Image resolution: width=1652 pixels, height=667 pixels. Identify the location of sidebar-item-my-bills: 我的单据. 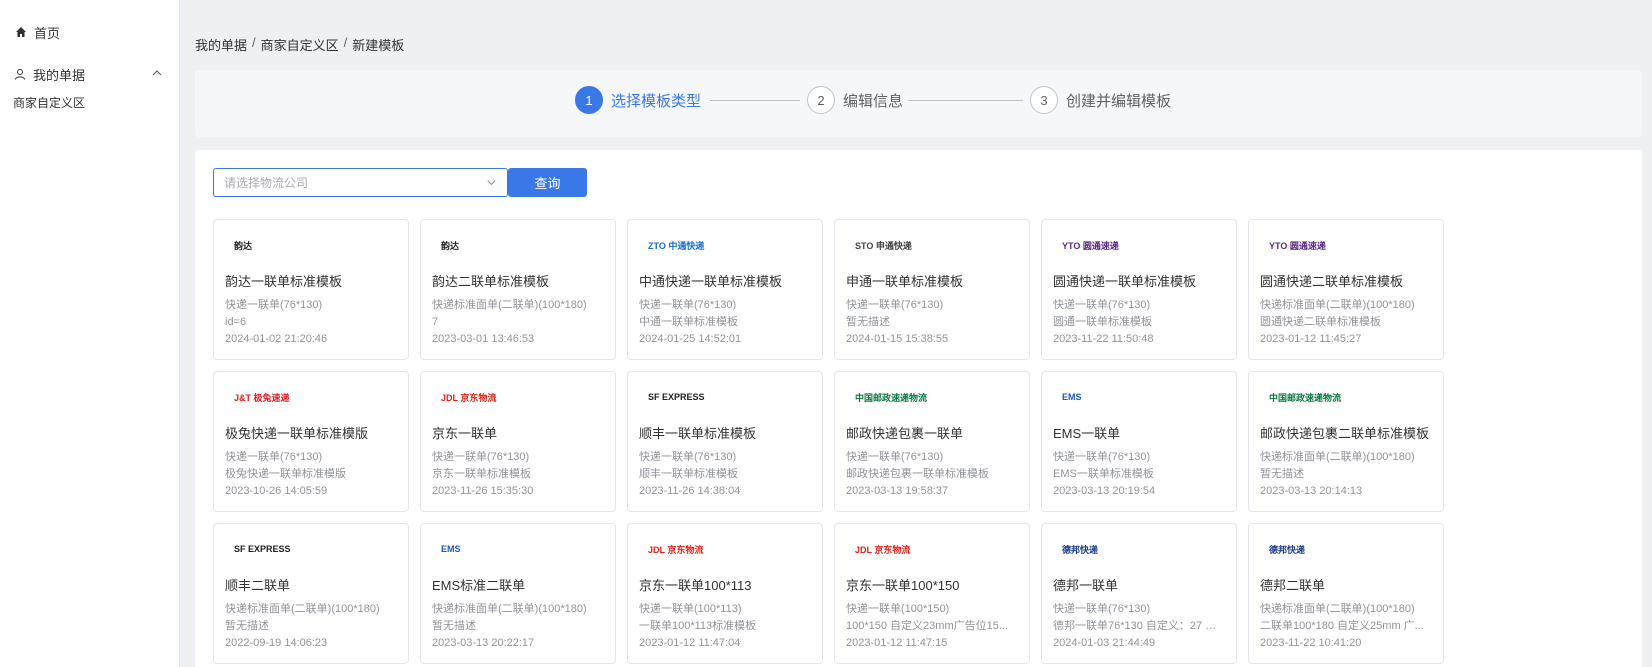
(88, 74).